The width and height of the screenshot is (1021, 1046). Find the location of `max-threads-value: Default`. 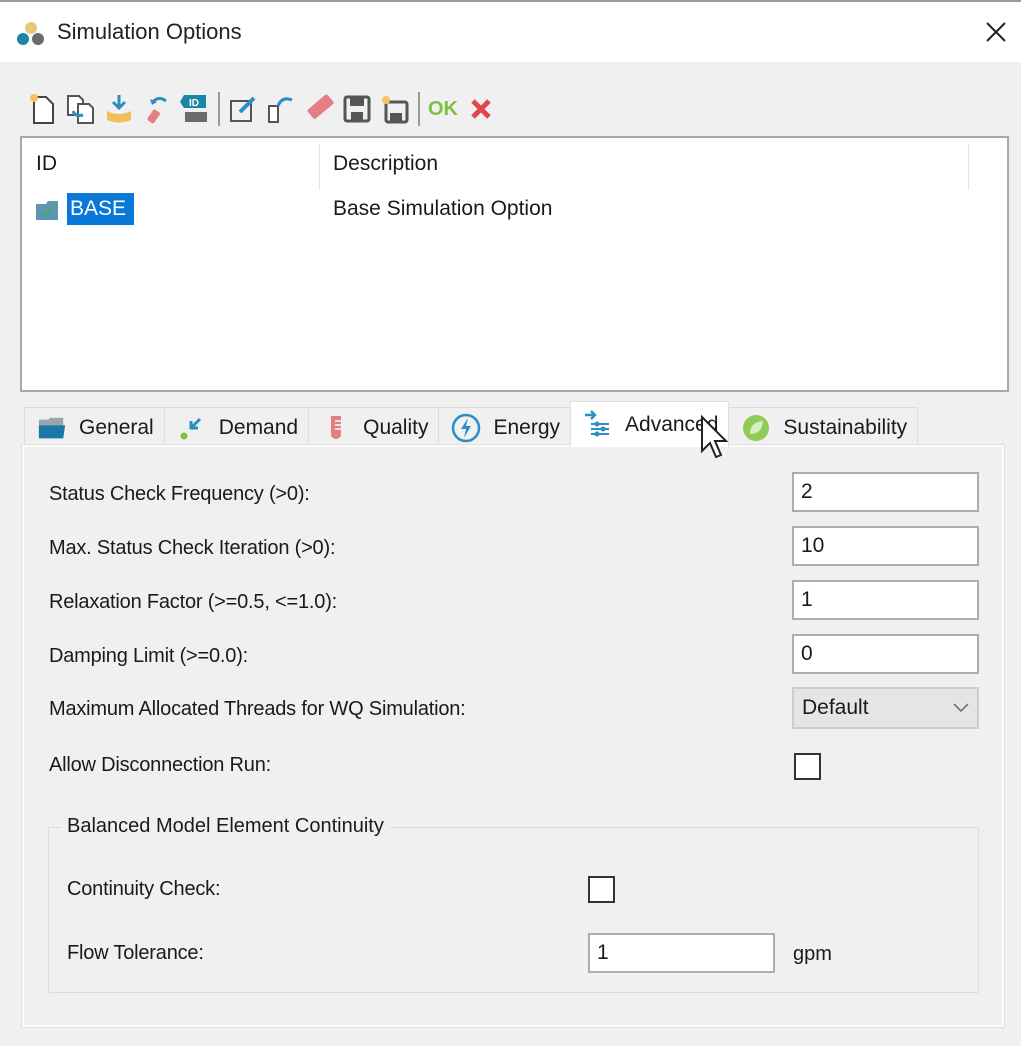

max-threads-value: Default is located at coordinates (835, 707).